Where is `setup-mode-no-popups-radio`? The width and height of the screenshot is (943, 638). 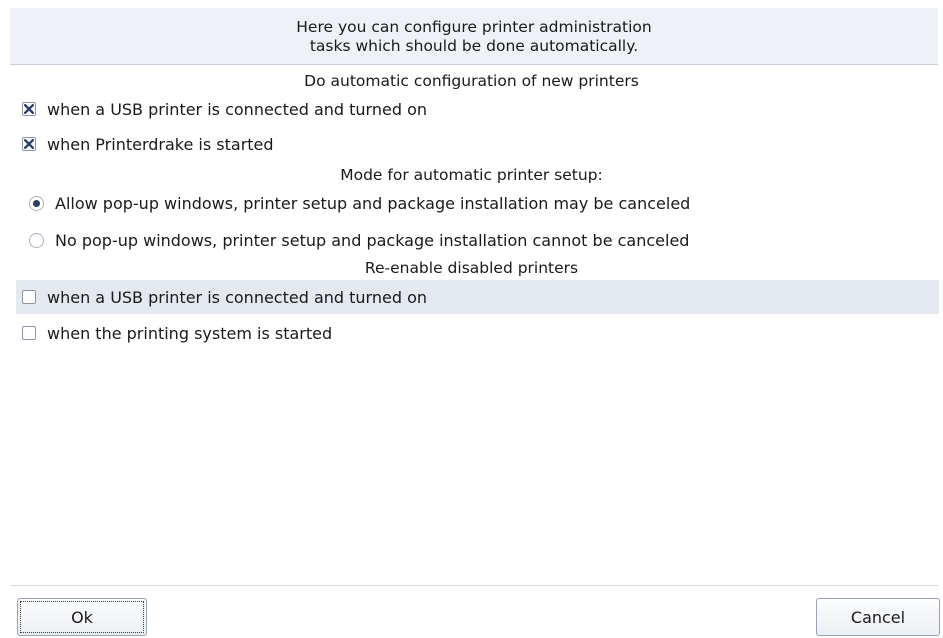
setup-mode-no-popups-radio is located at coordinates (36, 240).